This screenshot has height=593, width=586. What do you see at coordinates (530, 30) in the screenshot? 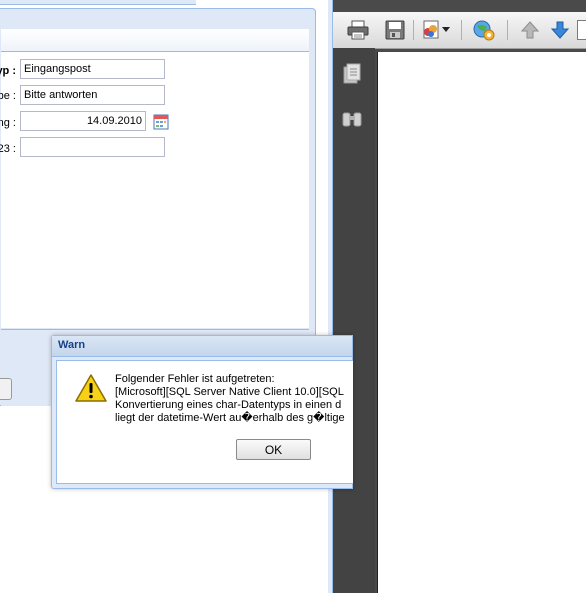
I see `arrow-up-icon` at bounding box center [530, 30].